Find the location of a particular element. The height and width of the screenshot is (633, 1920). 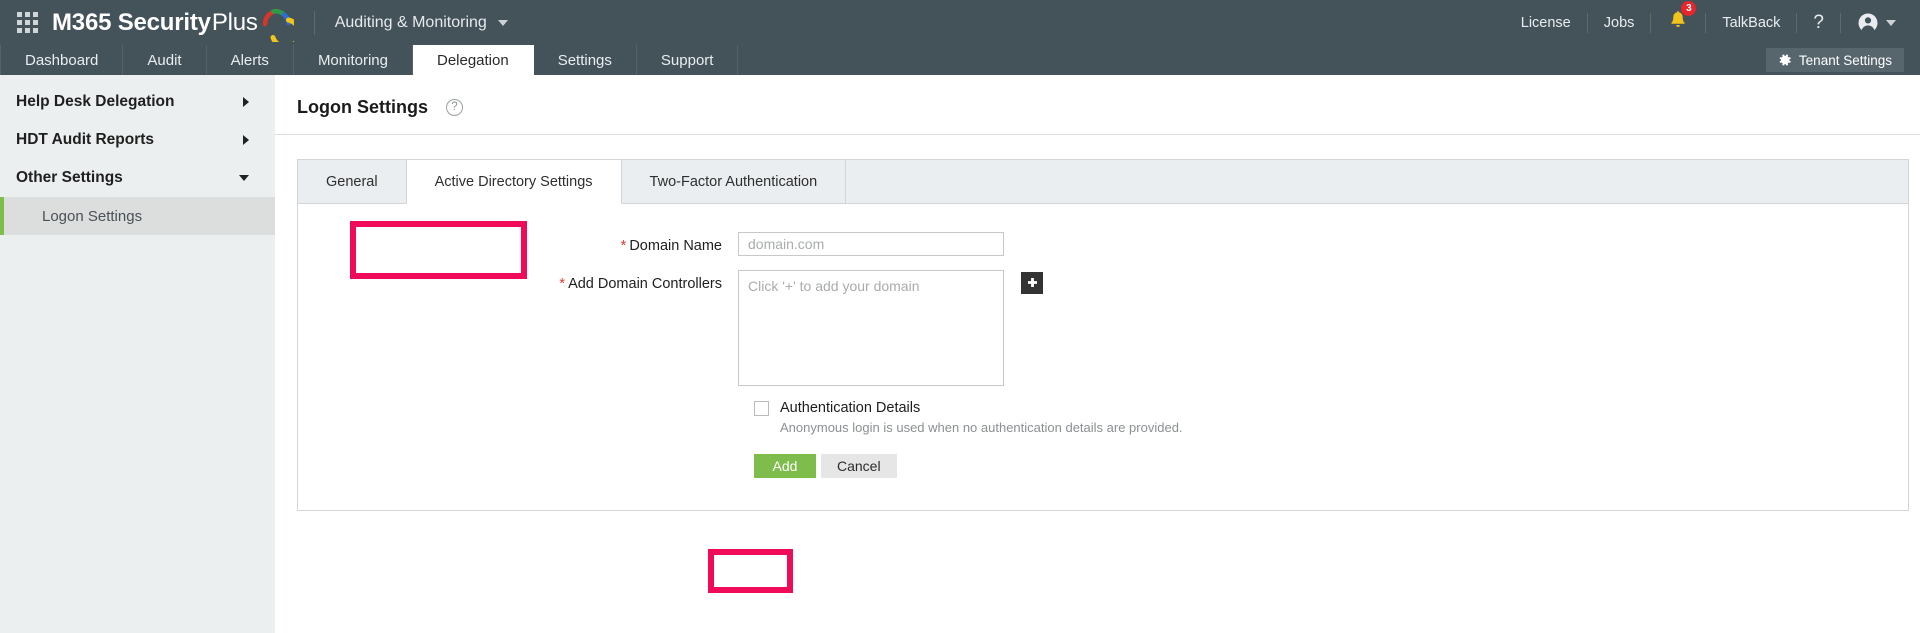

notification-badge: 3 is located at coordinates (1689, 8).